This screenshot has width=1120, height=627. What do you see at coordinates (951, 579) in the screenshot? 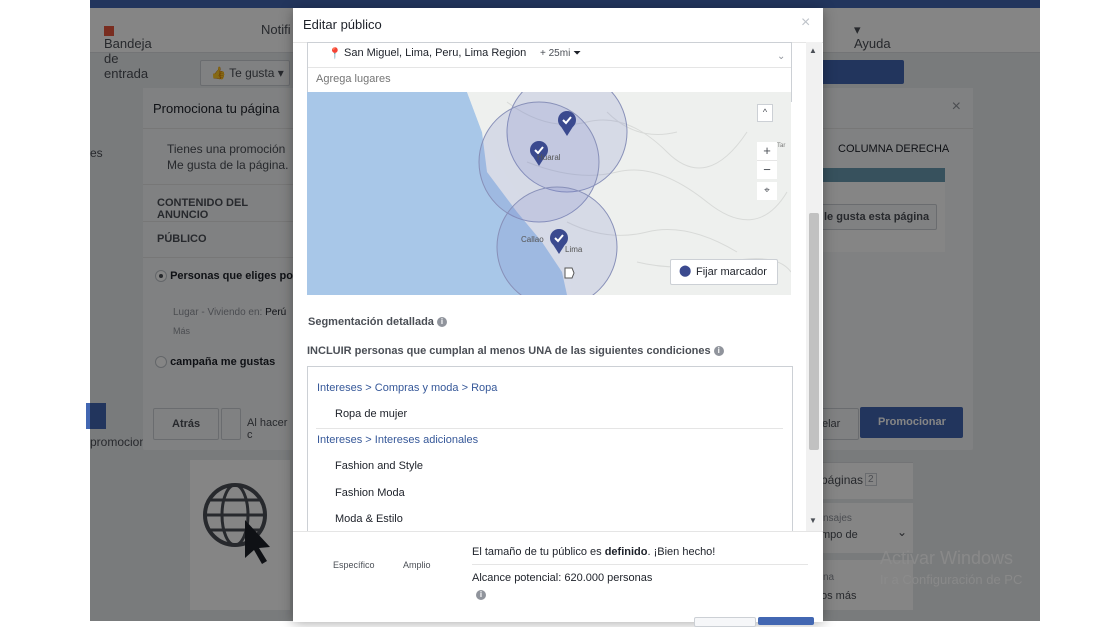
I see `windows-watermark-sub: Ir a Configuración de PC` at bounding box center [951, 579].